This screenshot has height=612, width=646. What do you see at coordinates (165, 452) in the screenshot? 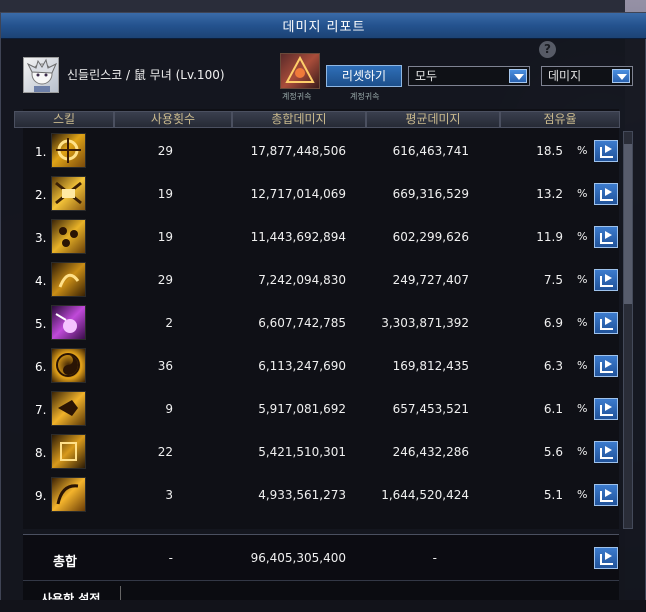
I see `row-uses: 22` at bounding box center [165, 452].